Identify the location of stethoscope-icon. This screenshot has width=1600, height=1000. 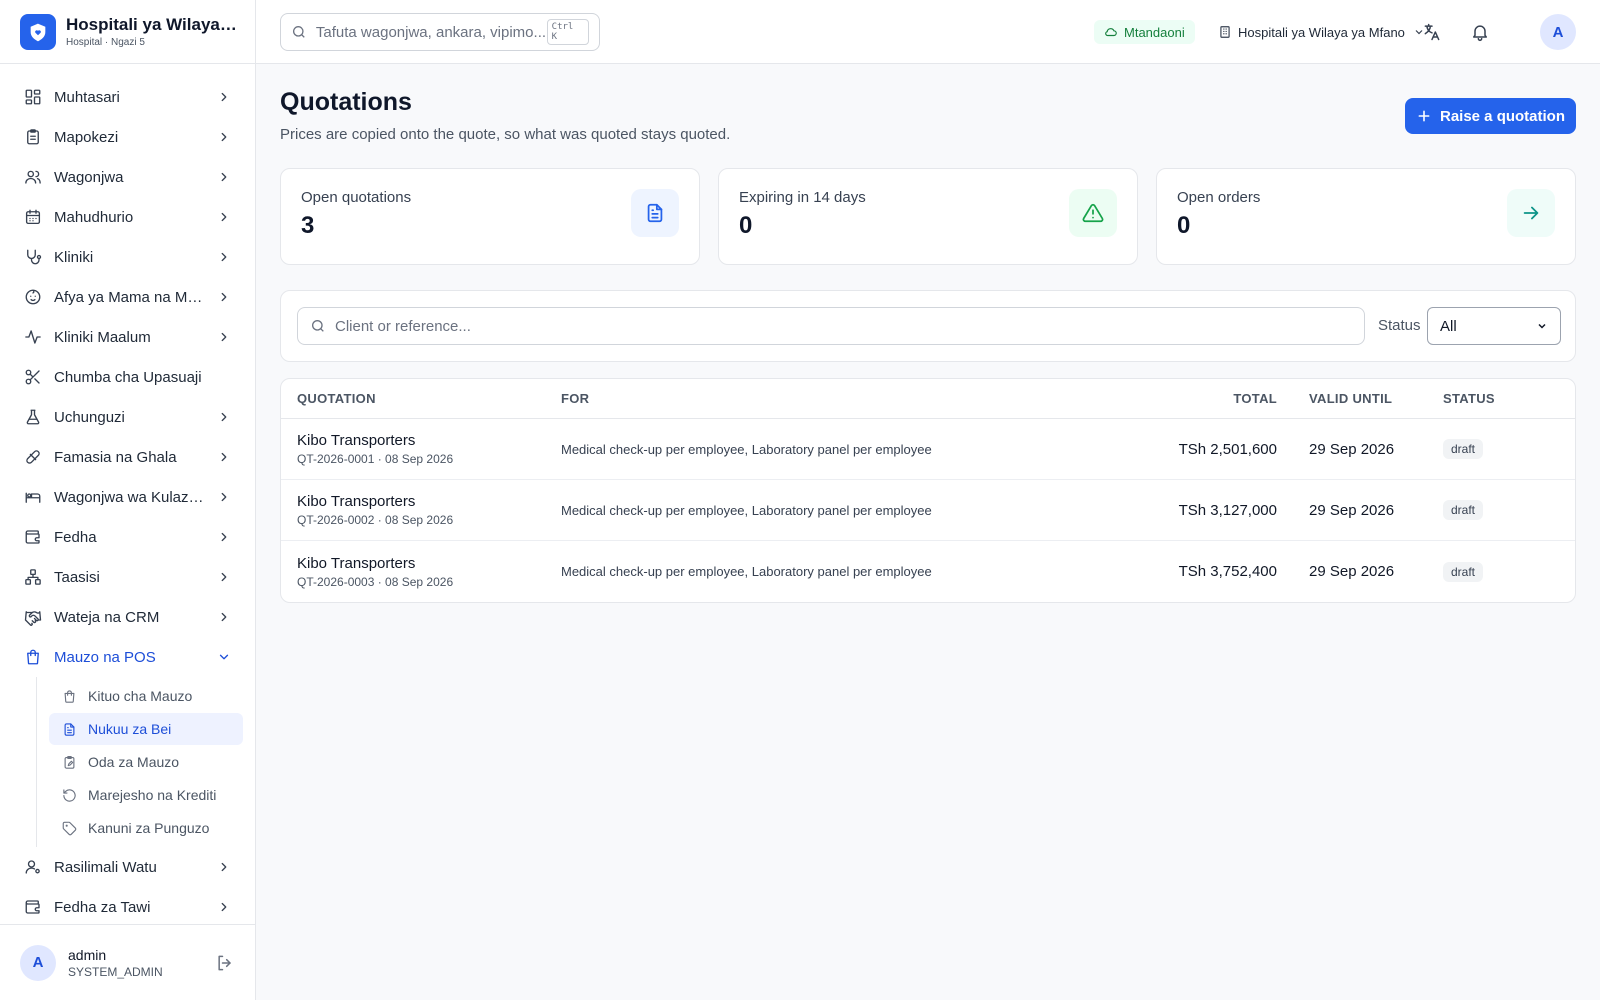
(33, 257).